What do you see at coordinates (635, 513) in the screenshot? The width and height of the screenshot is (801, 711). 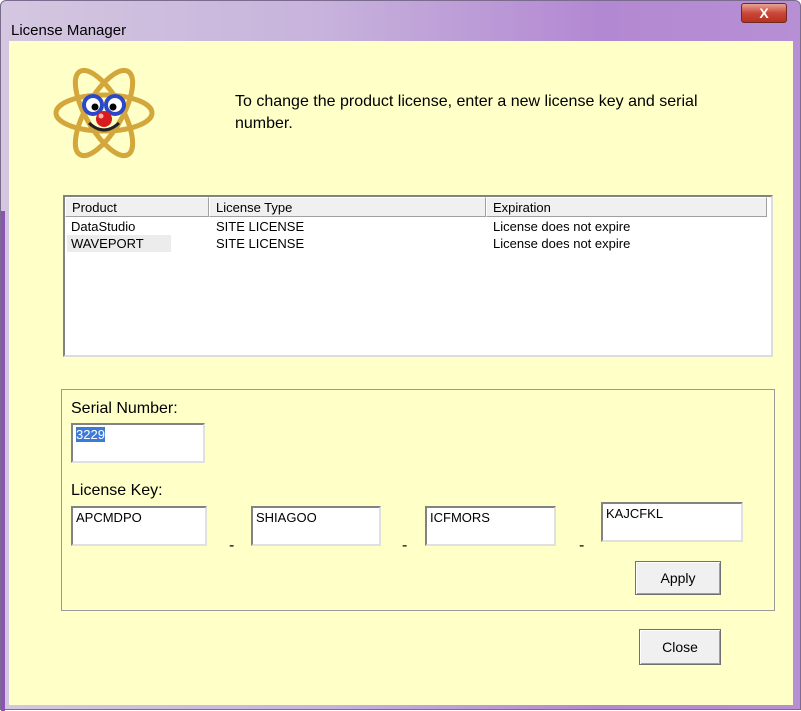 I see `license-key-part-4-value: KAJCFKL` at bounding box center [635, 513].